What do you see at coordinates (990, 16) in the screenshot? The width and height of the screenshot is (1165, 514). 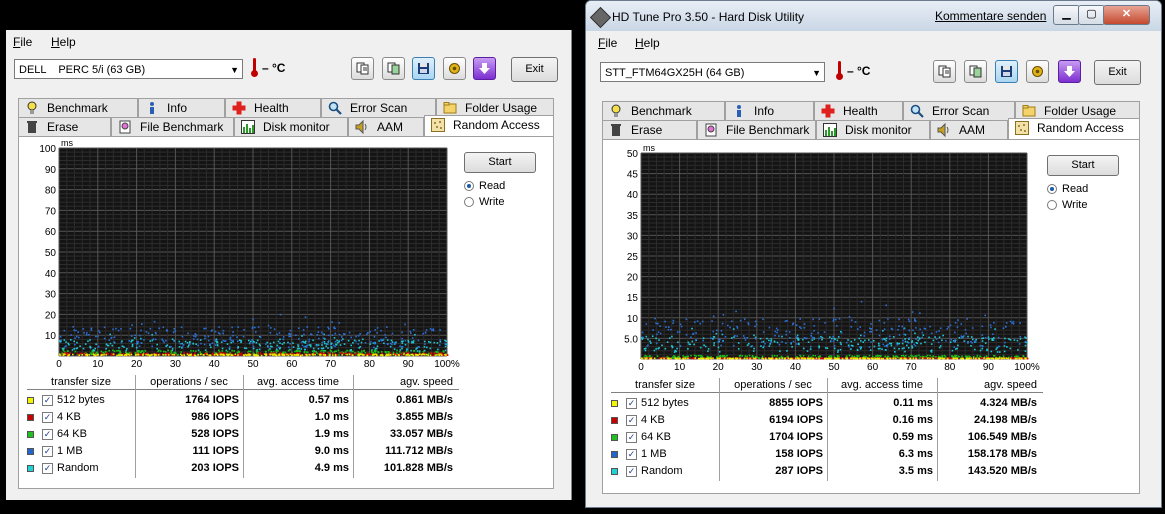 I see `feedback-link: Kommentare senden` at bounding box center [990, 16].